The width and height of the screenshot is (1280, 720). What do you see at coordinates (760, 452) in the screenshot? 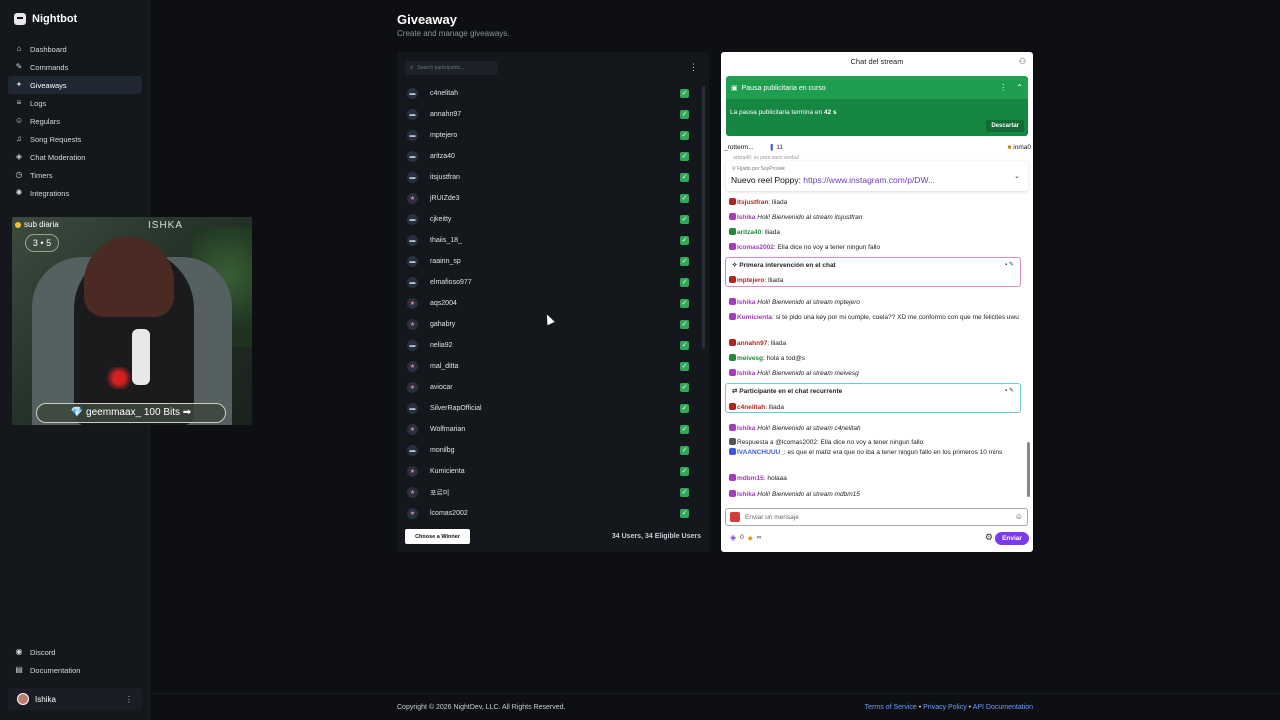
I see `chat-username: IVAANCHUUU_` at bounding box center [760, 452].